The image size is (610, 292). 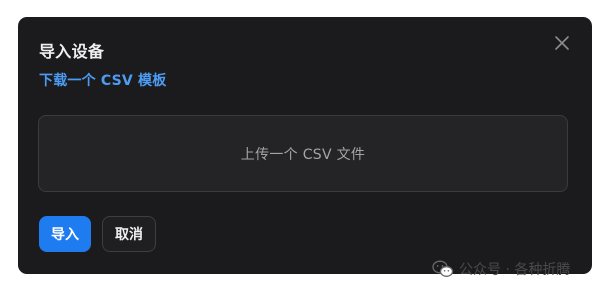 I want to click on watermark: 公众号 · 各种折腾, so click(x=501, y=269).